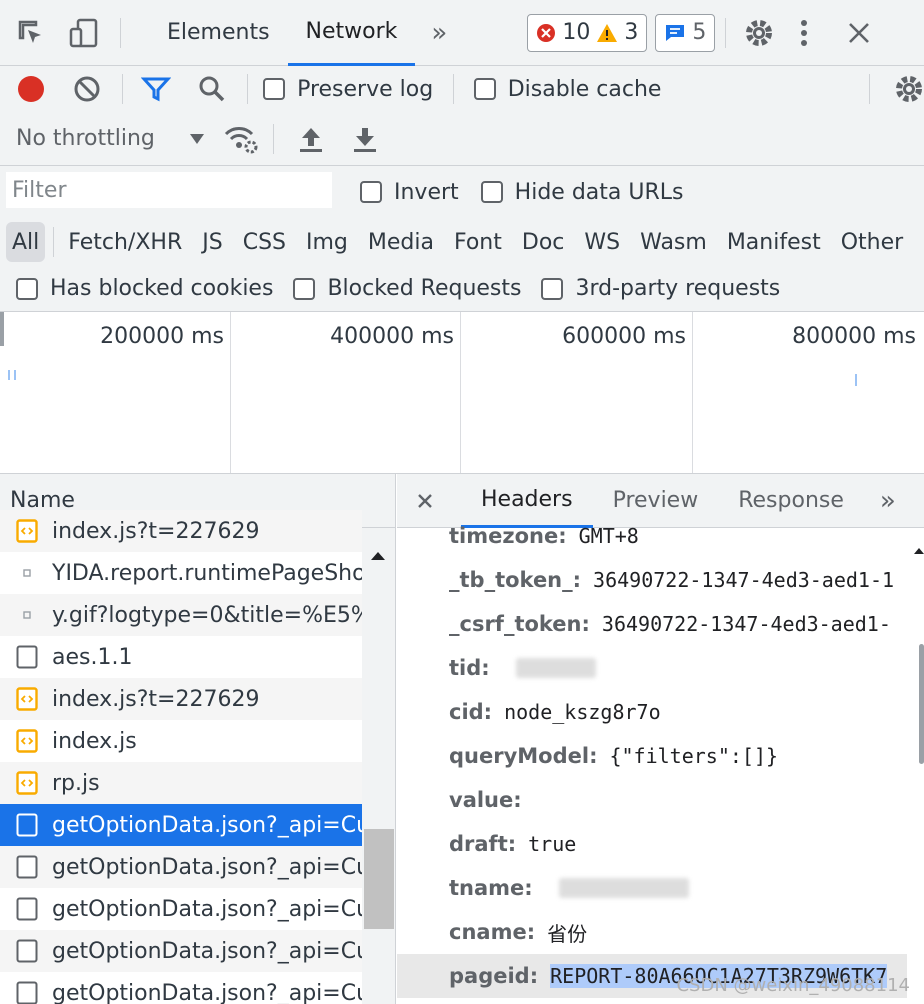 The height and width of the screenshot is (1004, 924). I want to click on type-img: Img, so click(327, 242).